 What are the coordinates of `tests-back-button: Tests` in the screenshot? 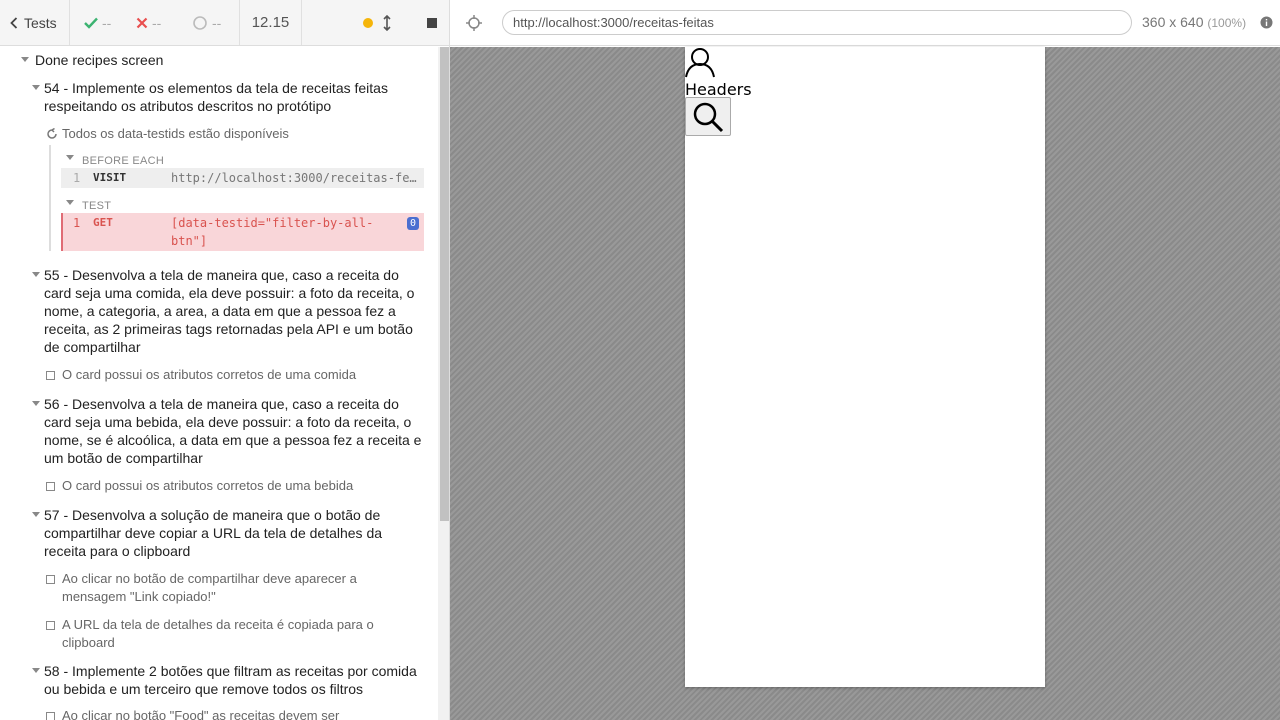 It's located at (35, 22).